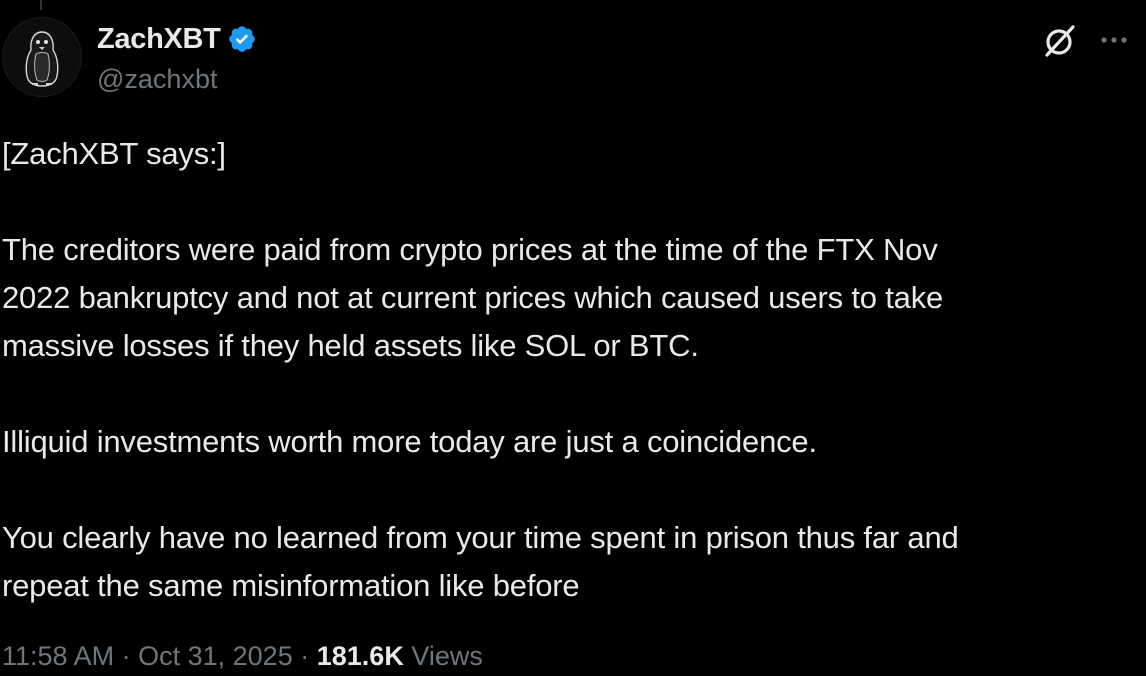 The height and width of the screenshot is (676, 1146). I want to click on avatar, so click(42, 57).